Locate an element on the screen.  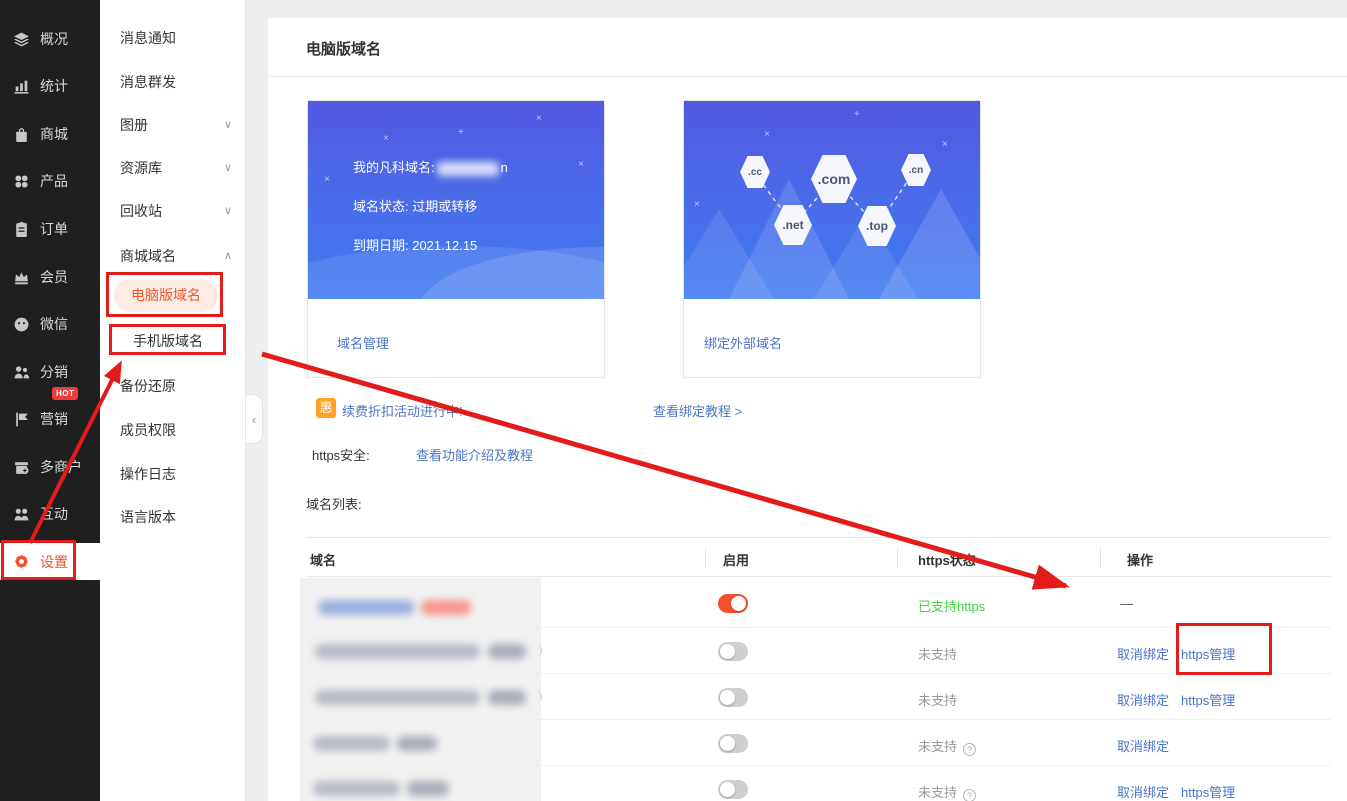
sidebar-item-multimerchant: 多商户 is located at coordinates (50, 467).